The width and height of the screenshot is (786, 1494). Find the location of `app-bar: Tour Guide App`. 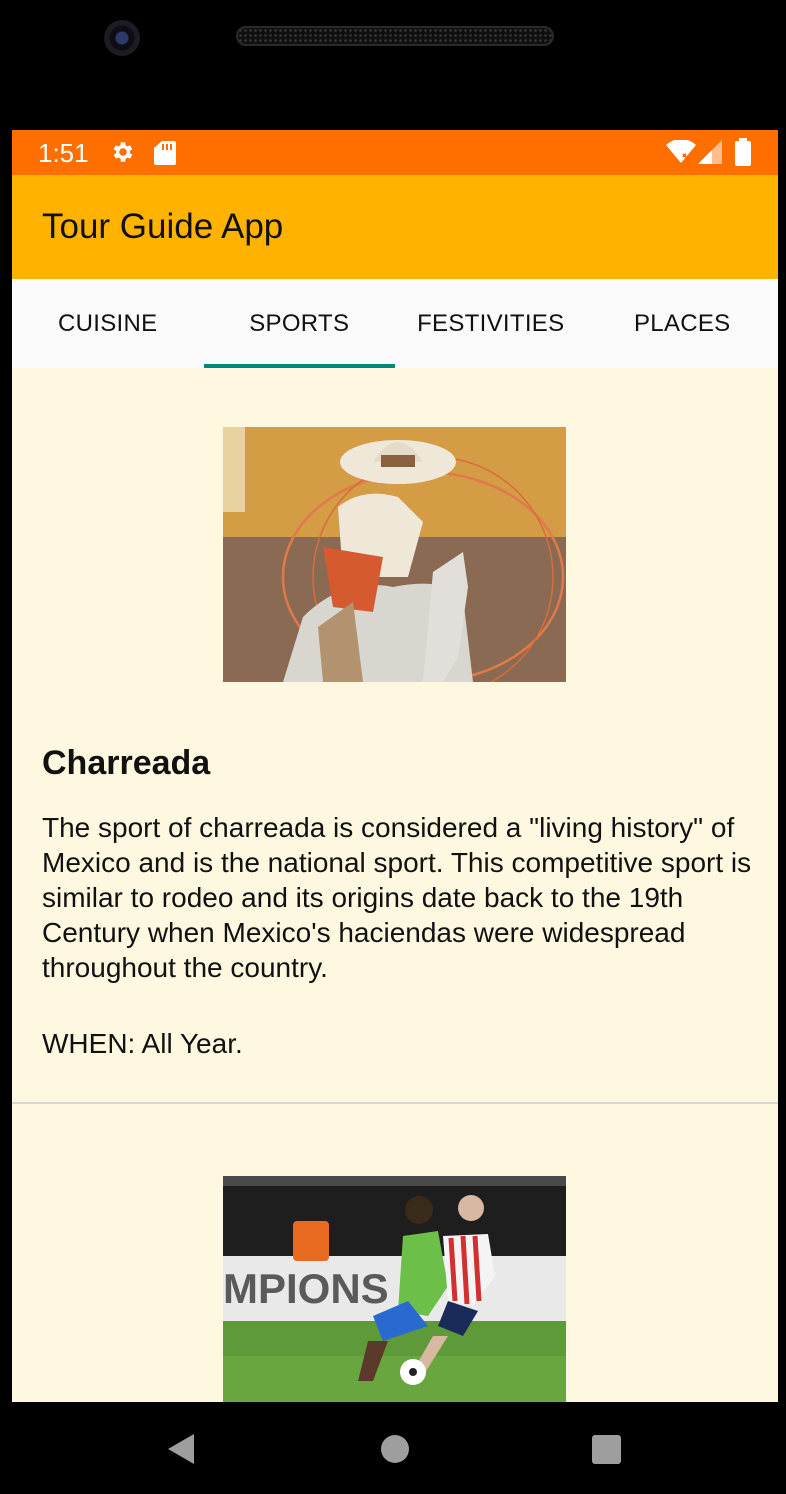

app-bar: Tour Guide App is located at coordinates (395, 227).